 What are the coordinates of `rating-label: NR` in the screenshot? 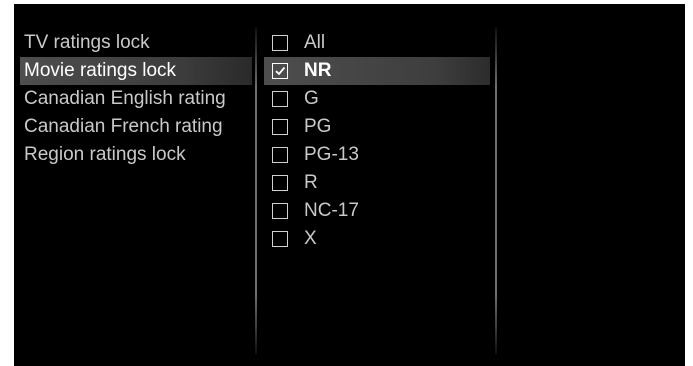 It's located at (318, 70).